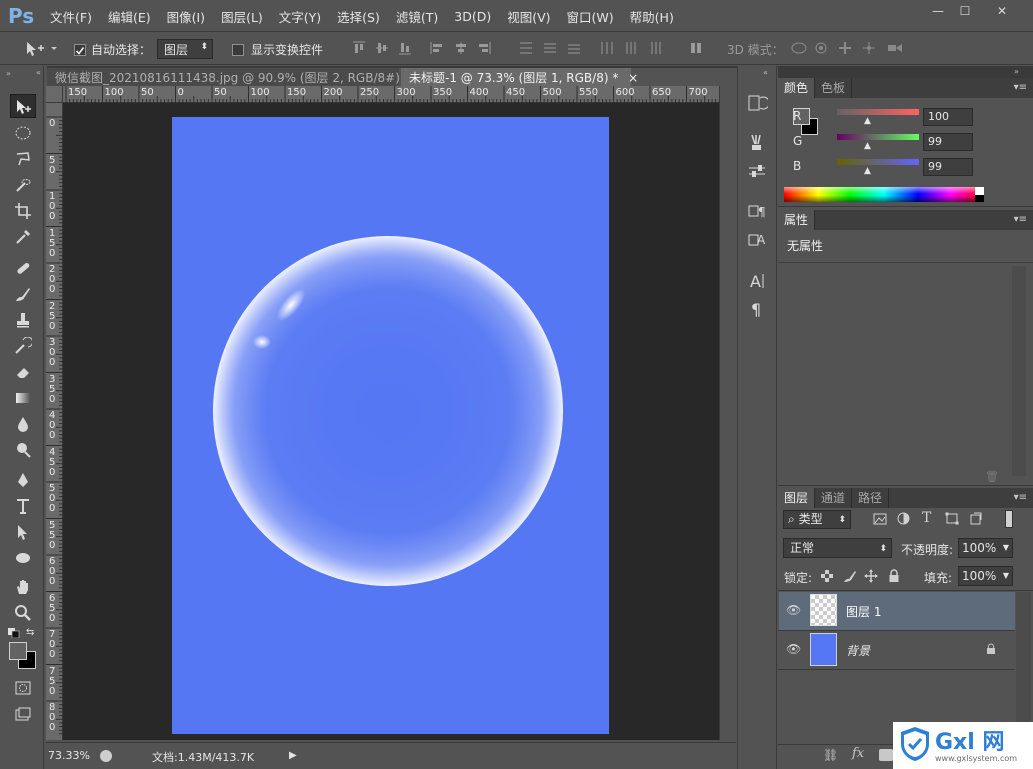  What do you see at coordinates (858, 650) in the screenshot?
I see `background-layer-name: 背景` at bounding box center [858, 650].